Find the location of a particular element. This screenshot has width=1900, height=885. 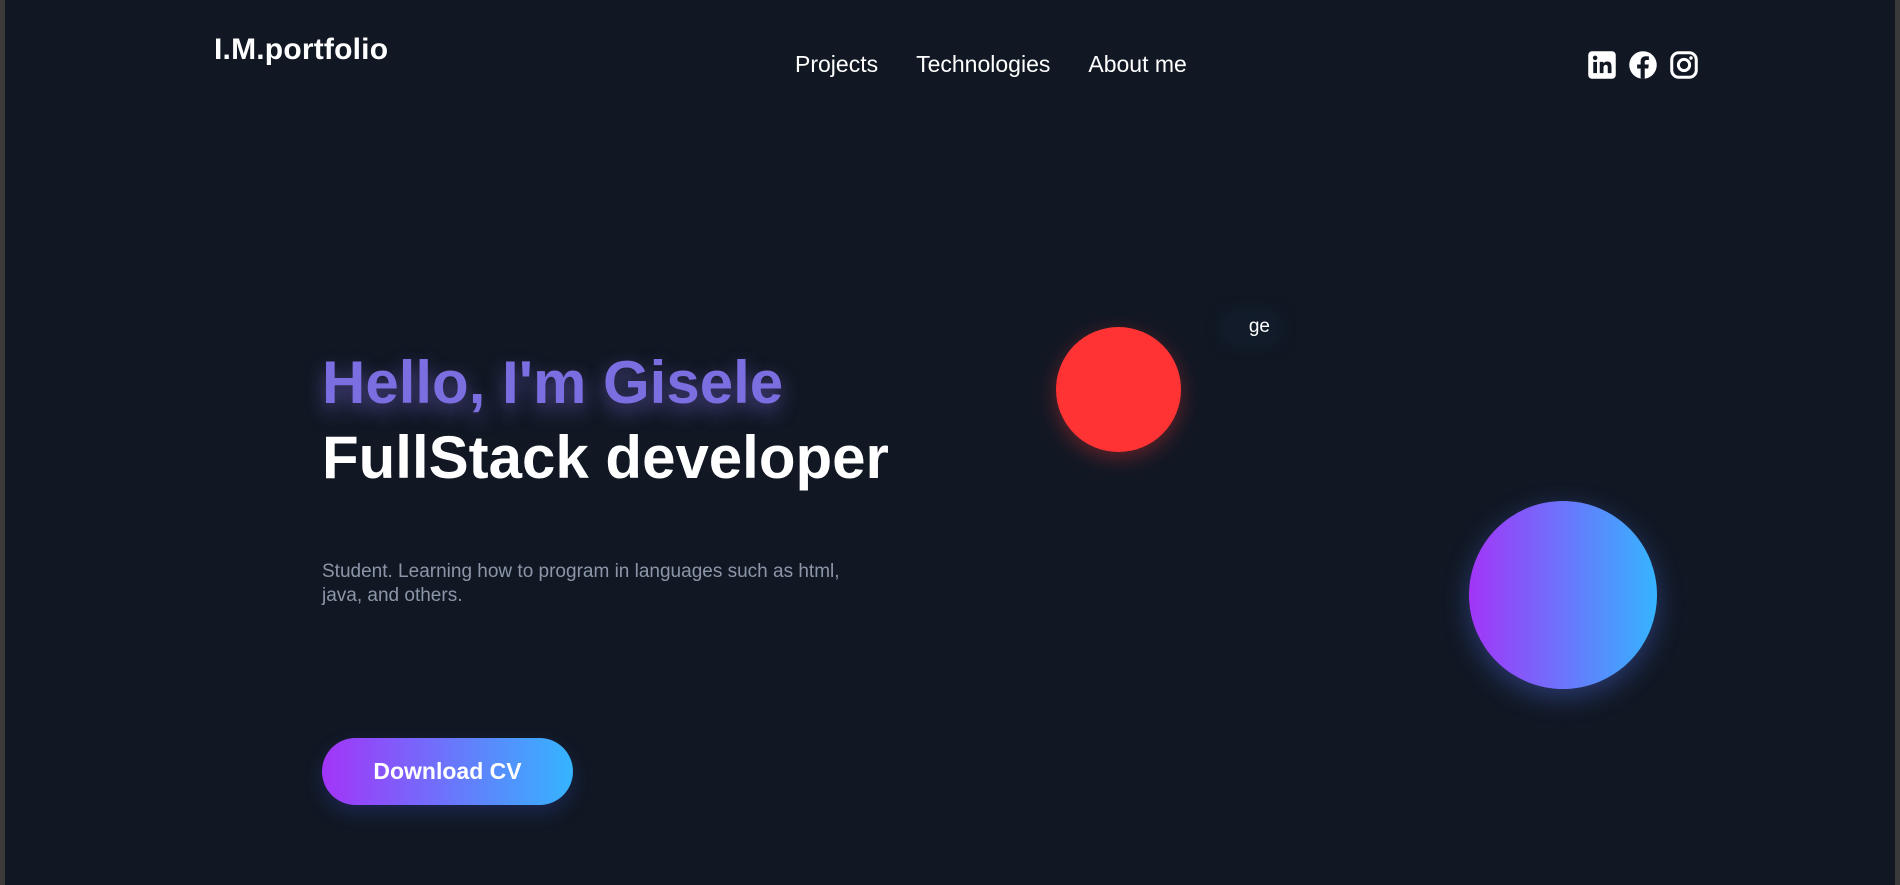

linkedin-icon is located at coordinates (1602, 65).